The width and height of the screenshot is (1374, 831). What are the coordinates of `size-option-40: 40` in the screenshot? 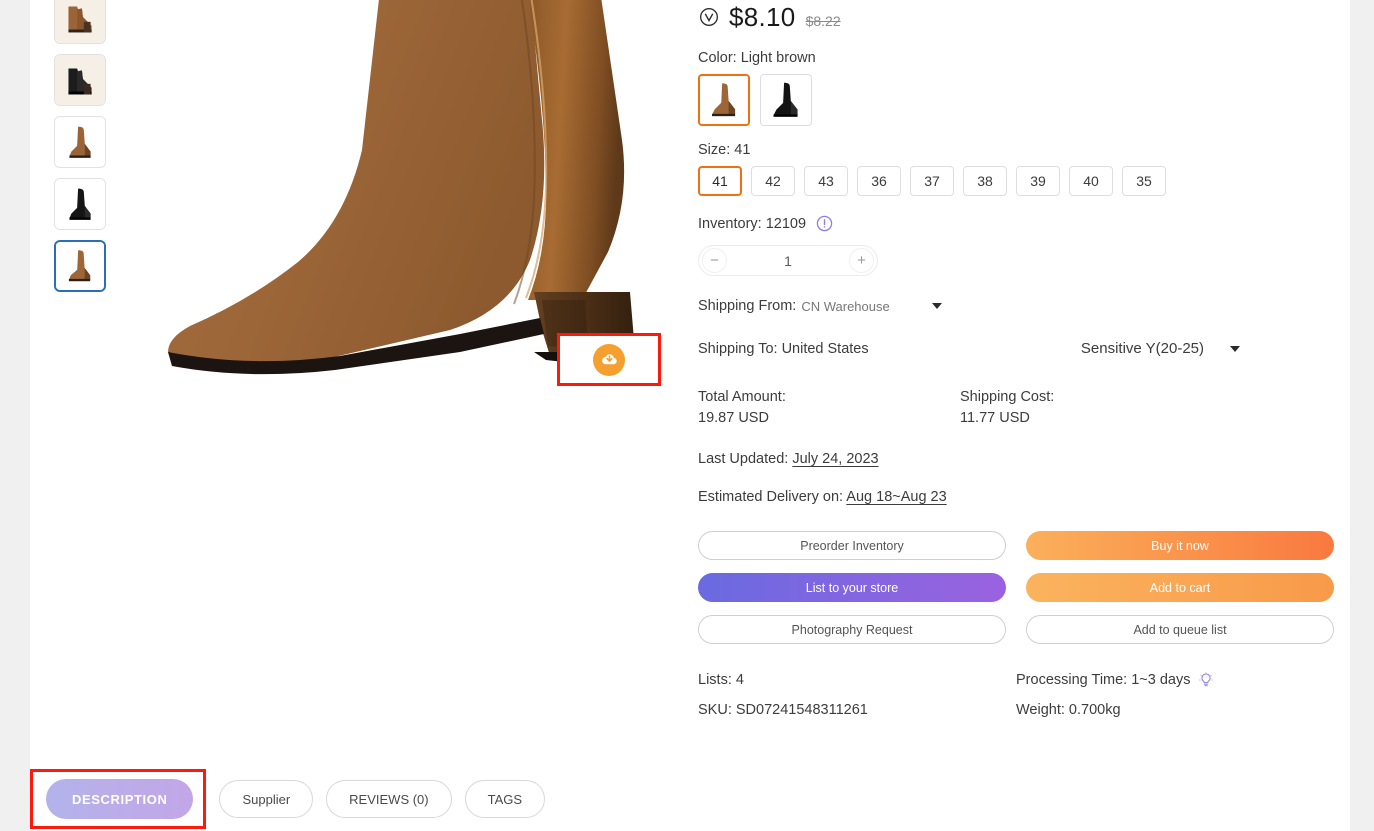 It's located at (1091, 181).